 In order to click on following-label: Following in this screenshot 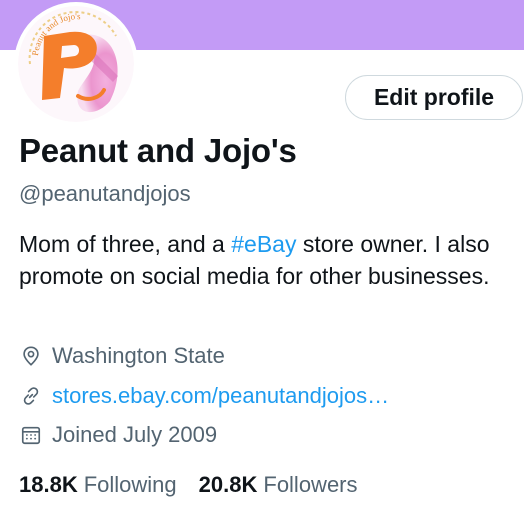, I will do `click(130, 484)`.